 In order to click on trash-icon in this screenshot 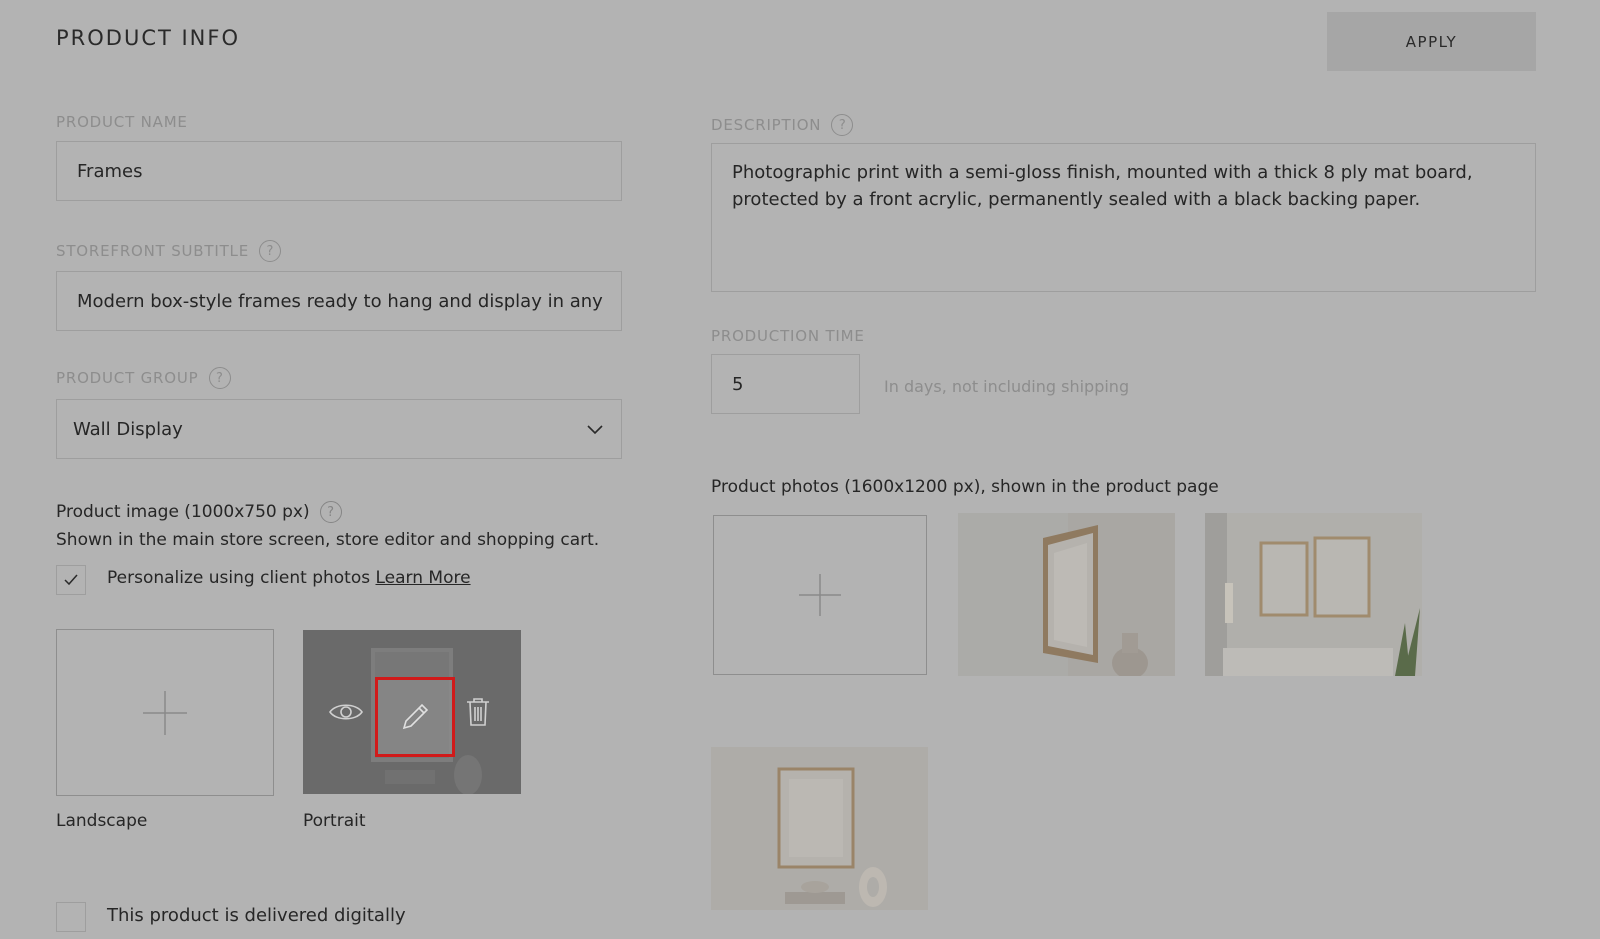, I will do `click(478, 712)`.